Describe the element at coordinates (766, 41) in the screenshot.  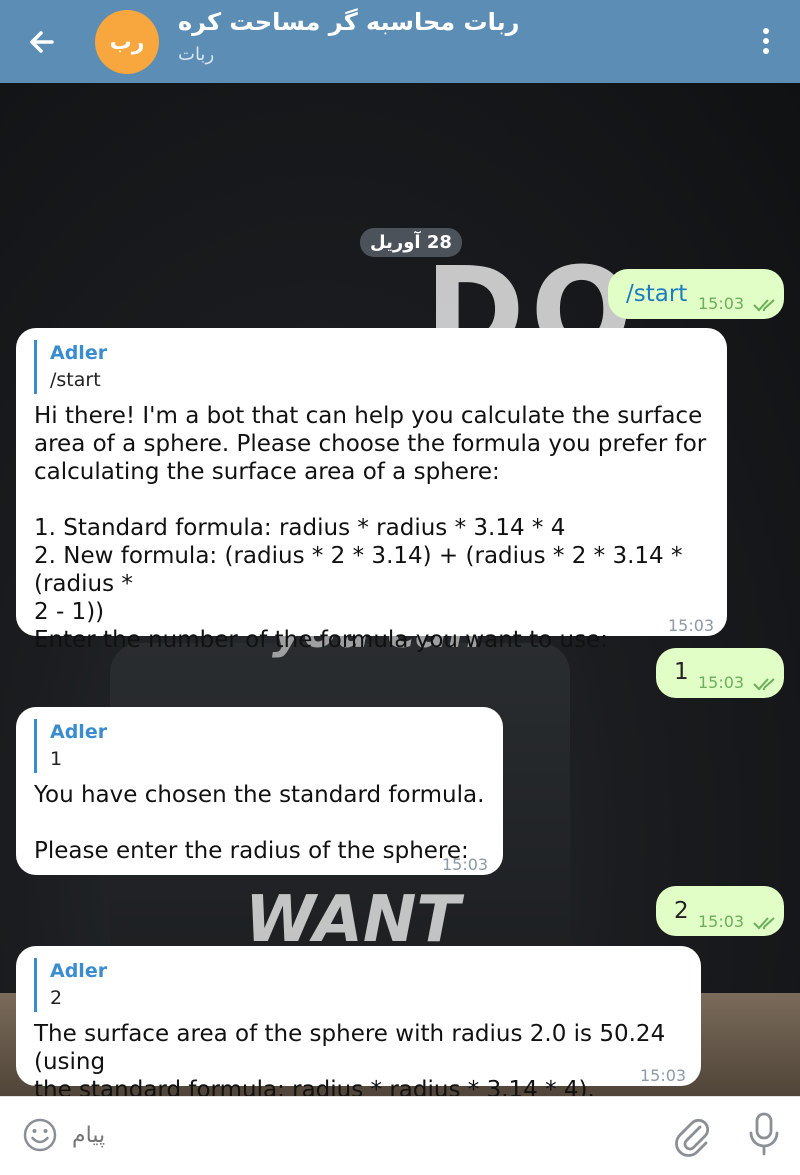
I see `more-vertical-icon` at that location.